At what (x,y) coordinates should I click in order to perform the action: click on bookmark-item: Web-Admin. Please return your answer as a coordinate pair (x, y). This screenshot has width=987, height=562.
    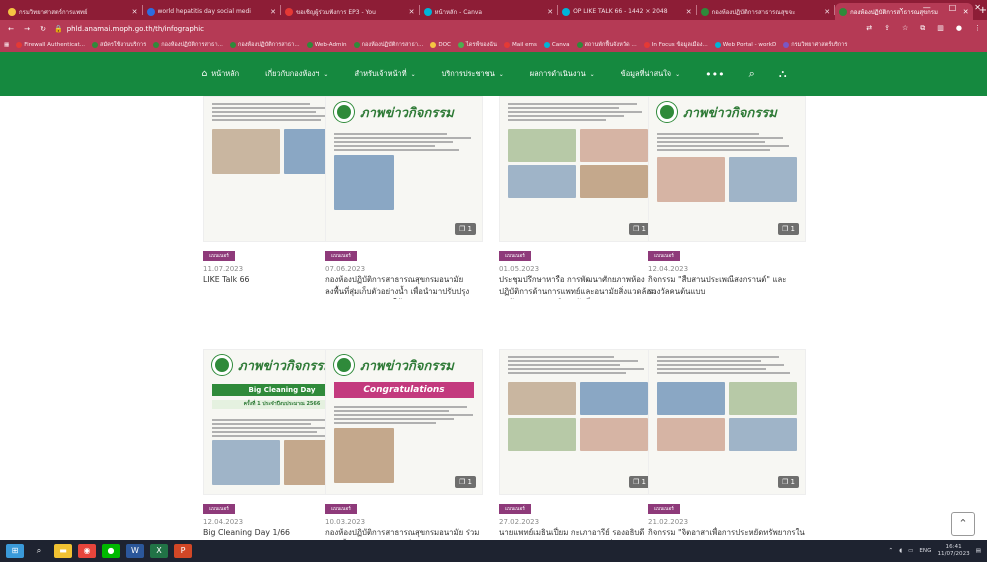
    Looking at the image, I should click on (326, 44).